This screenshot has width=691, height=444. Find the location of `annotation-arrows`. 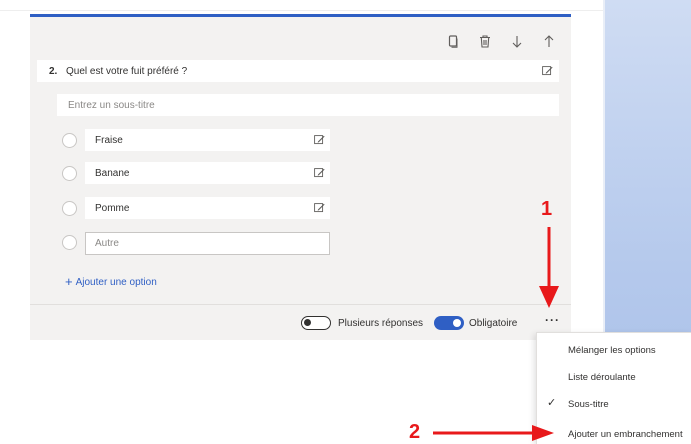

annotation-arrows is located at coordinates (496, 334).